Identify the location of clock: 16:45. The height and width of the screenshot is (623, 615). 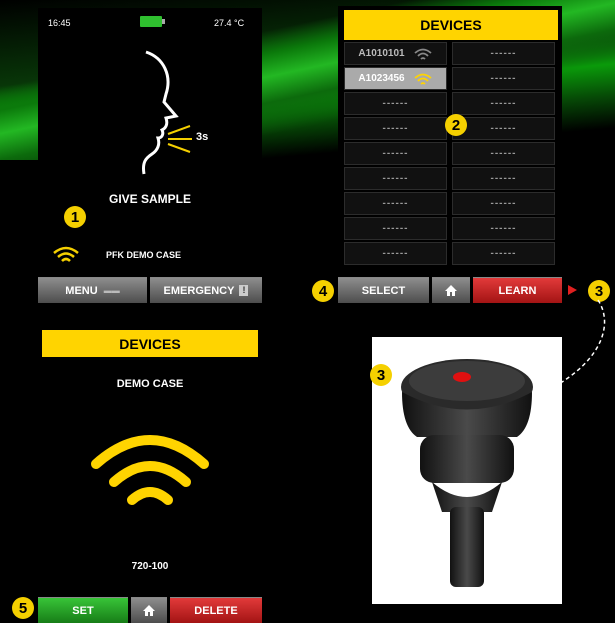
(59, 23).